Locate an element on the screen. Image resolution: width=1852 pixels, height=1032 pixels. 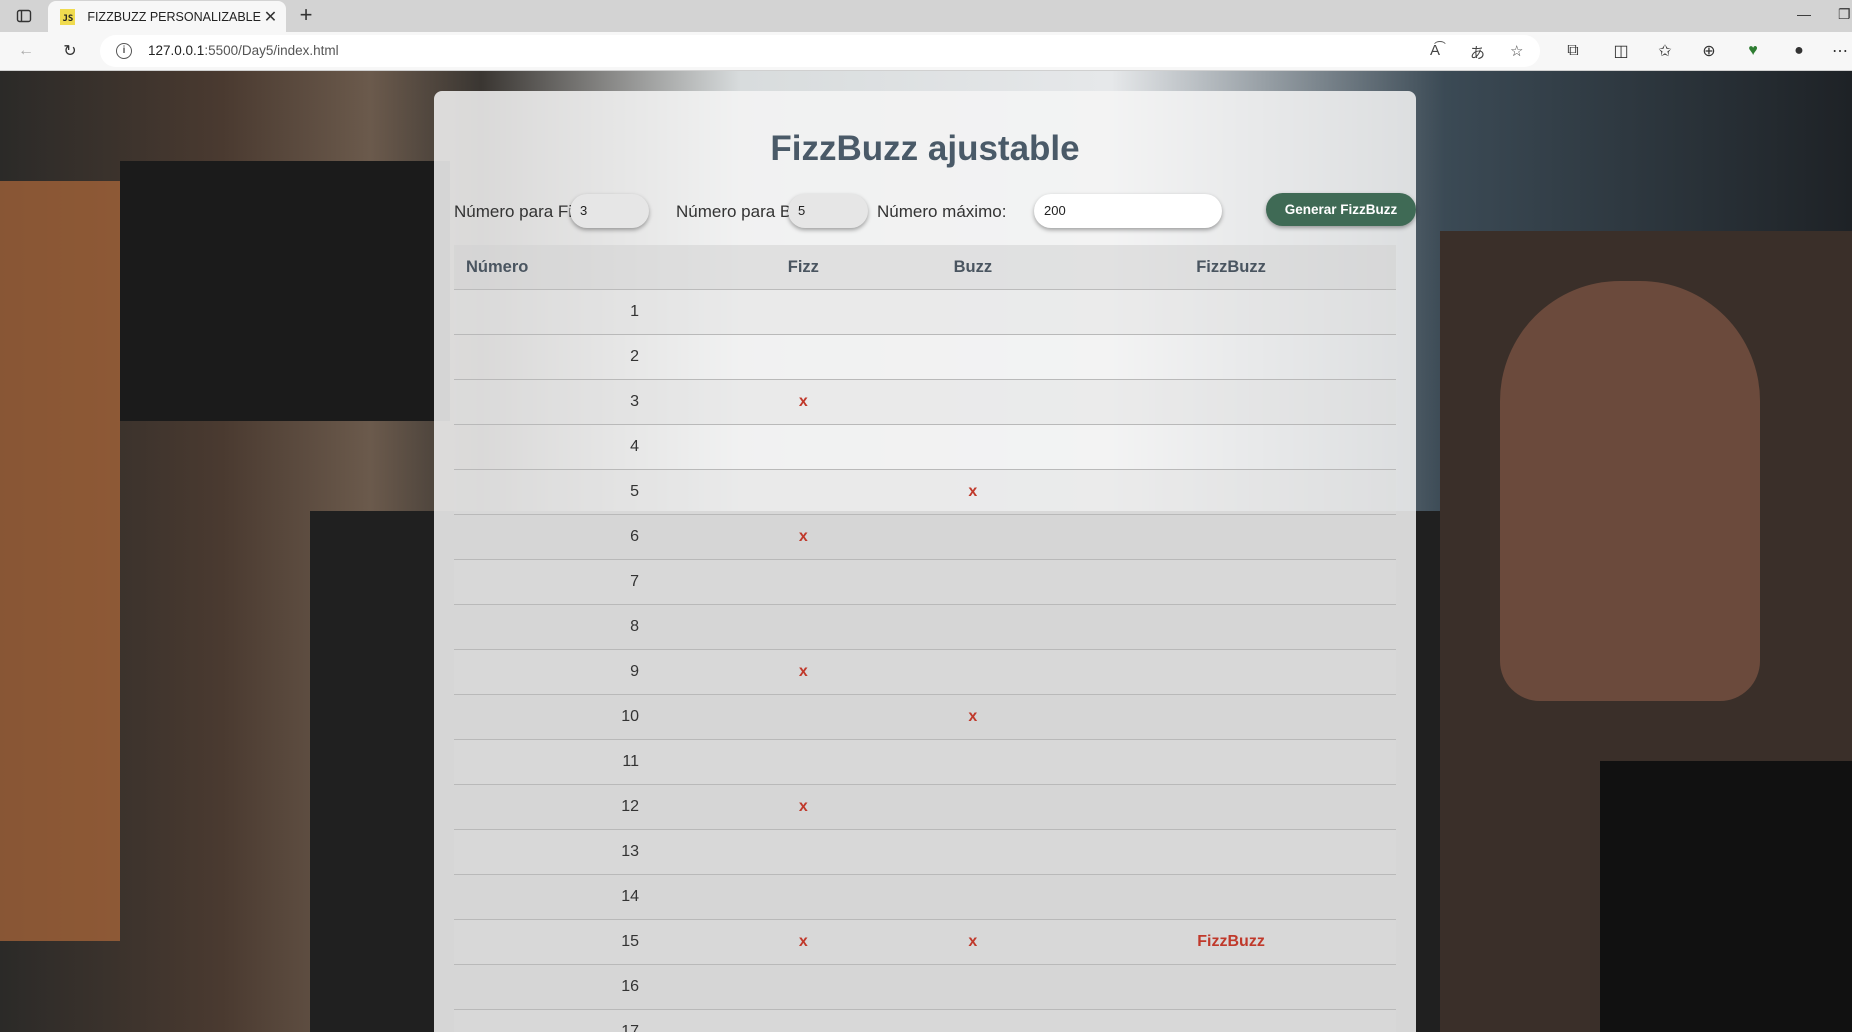
back-icon: ← is located at coordinates (26, 51).